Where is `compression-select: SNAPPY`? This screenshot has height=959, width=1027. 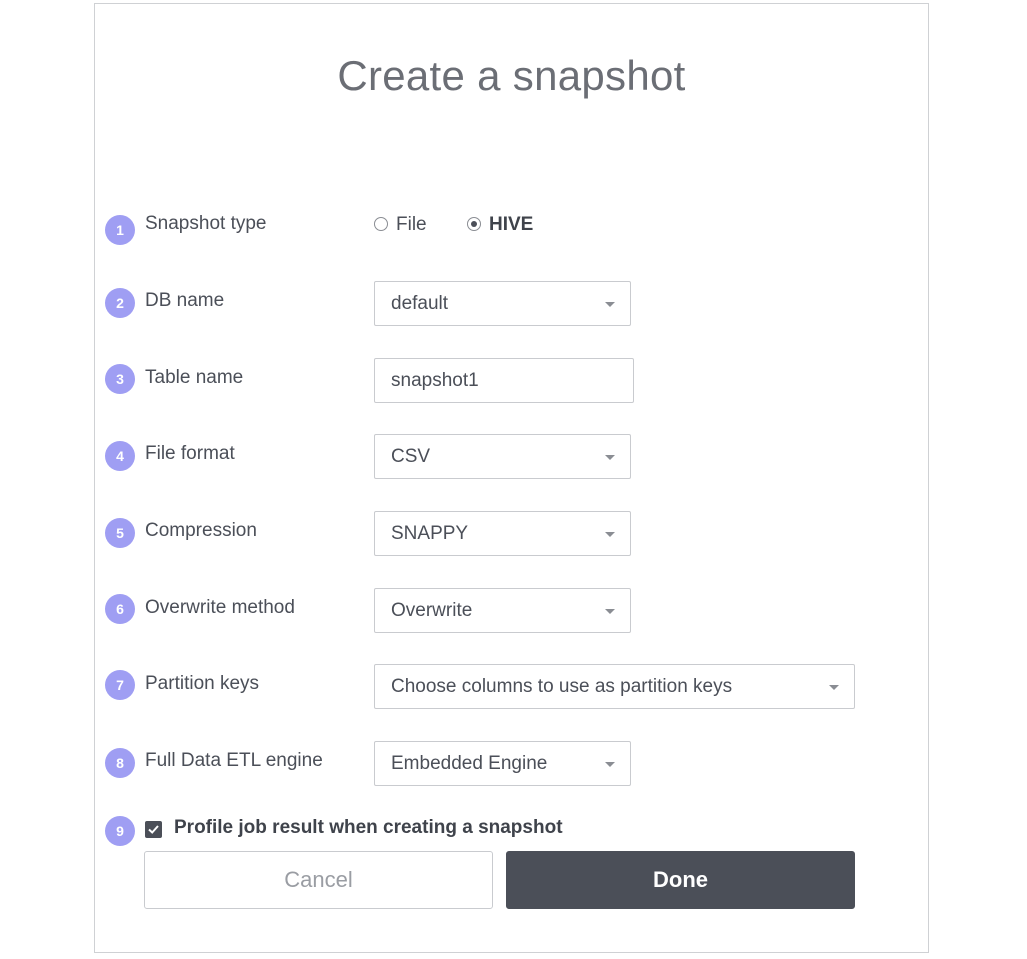 compression-select: SNAPPY is located at coordinates (502, 533).